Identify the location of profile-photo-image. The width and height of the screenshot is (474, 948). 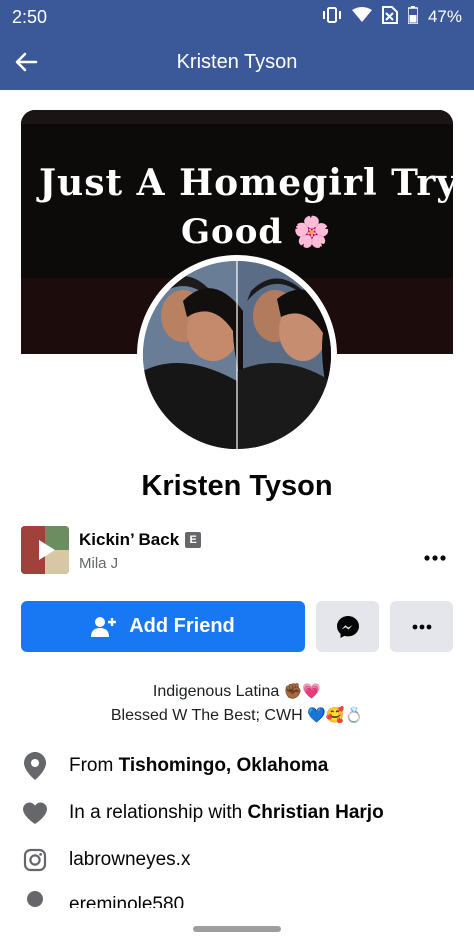
(237, 355).